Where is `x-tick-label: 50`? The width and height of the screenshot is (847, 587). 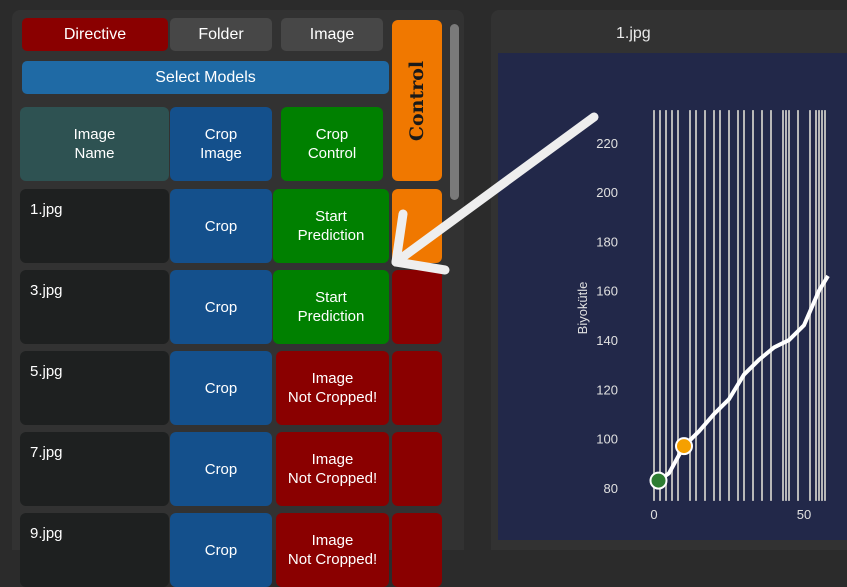
x-tick-label: 50 is located at coordinates (804, 514).